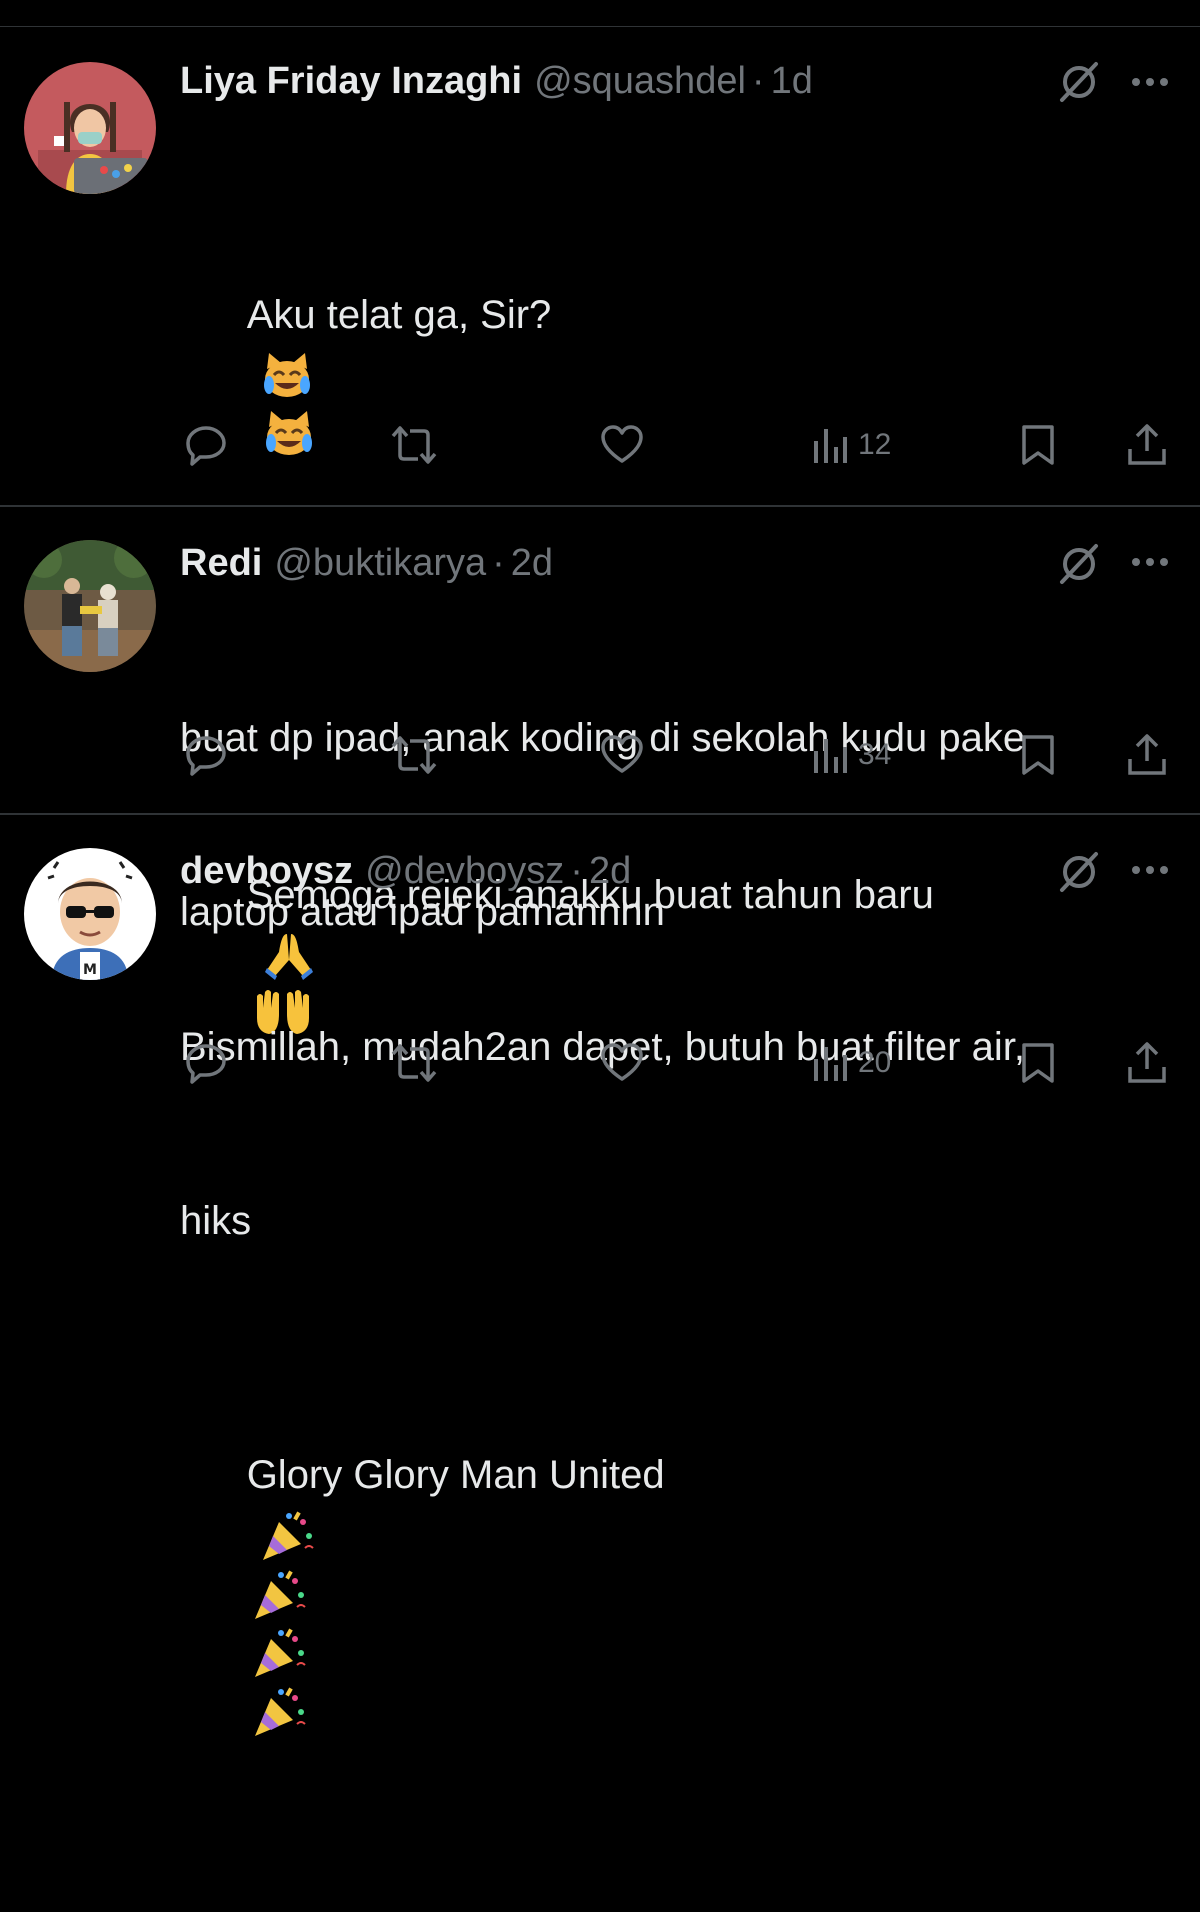 This screenshot has width=1200, height=1912. I want to click on avatar-badge: M, so click(90, 970).